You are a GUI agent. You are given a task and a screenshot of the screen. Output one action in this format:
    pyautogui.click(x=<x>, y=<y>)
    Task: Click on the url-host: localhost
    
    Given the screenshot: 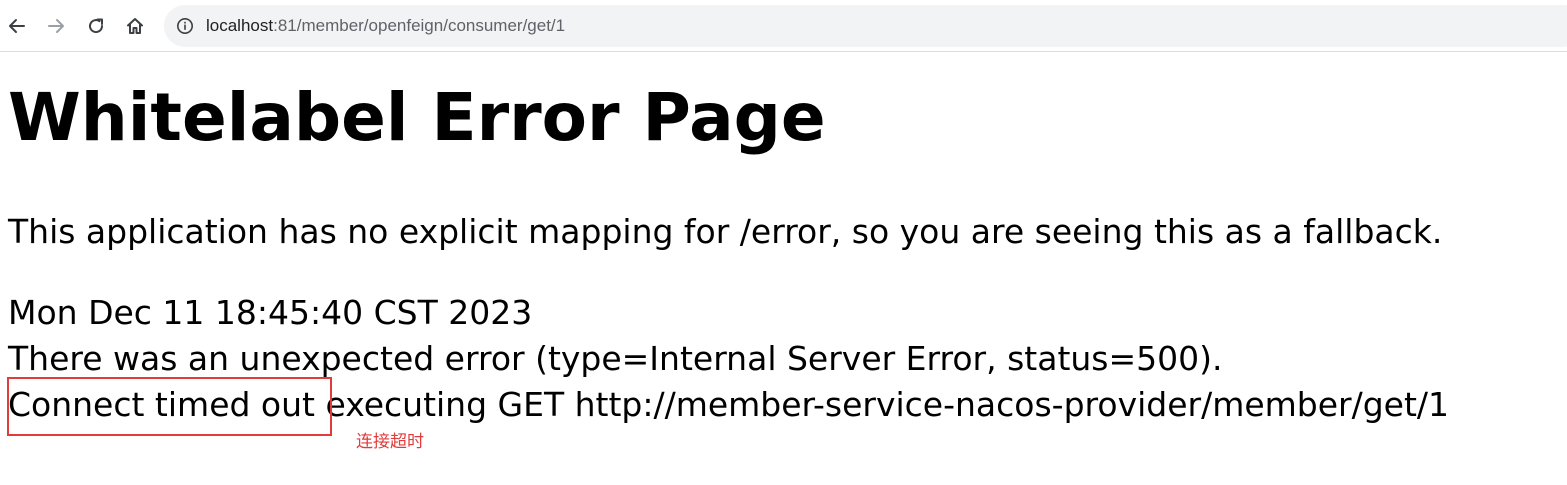 What is the action you would take?
    pyautogui.click(x=240, y=25)
    